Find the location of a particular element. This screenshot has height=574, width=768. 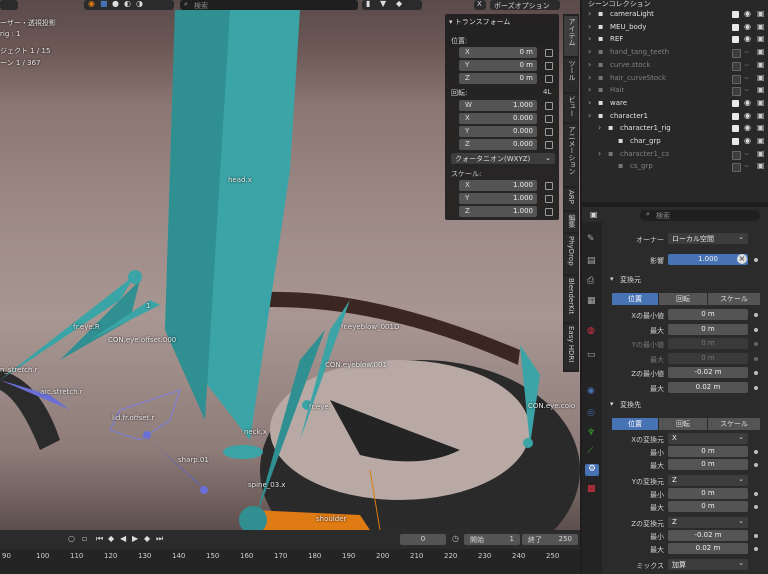

rotation-y-field: Y 0.000 is located at coordinates (498, 131).